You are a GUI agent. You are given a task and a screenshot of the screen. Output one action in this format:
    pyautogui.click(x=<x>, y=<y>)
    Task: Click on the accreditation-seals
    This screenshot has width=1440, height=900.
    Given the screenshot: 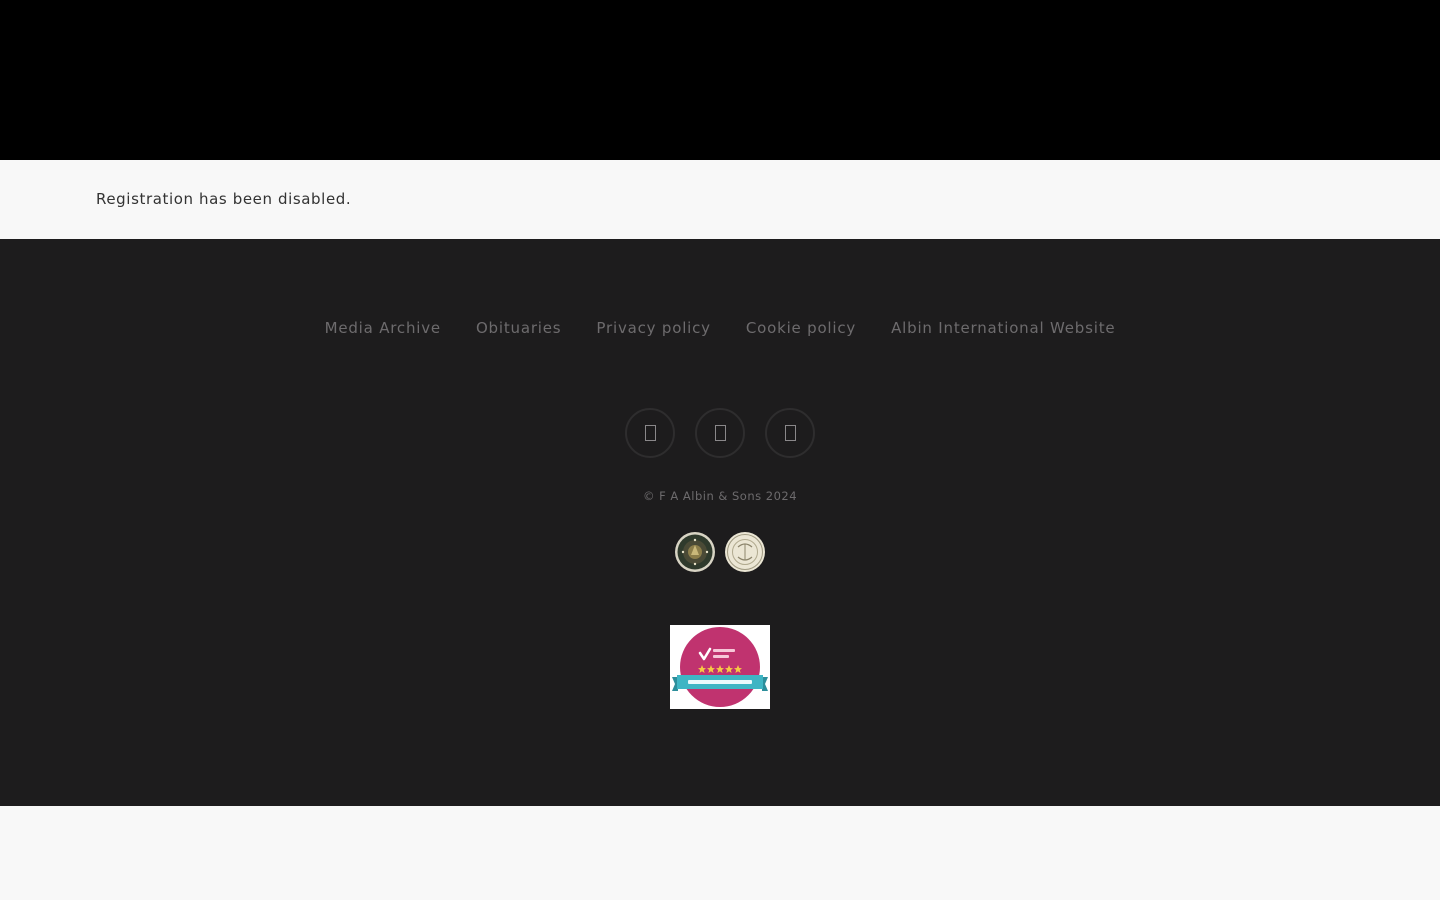 What is the action you would take?
    pyautogui.click(x=720, y=552)
    